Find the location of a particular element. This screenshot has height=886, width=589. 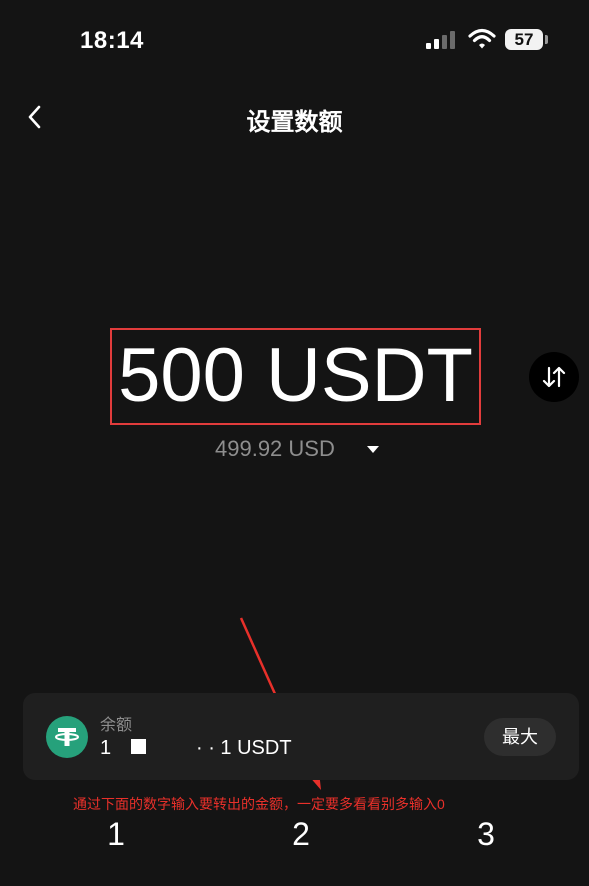

keypad-key-1: 1 is located at coordinates (116, 834).